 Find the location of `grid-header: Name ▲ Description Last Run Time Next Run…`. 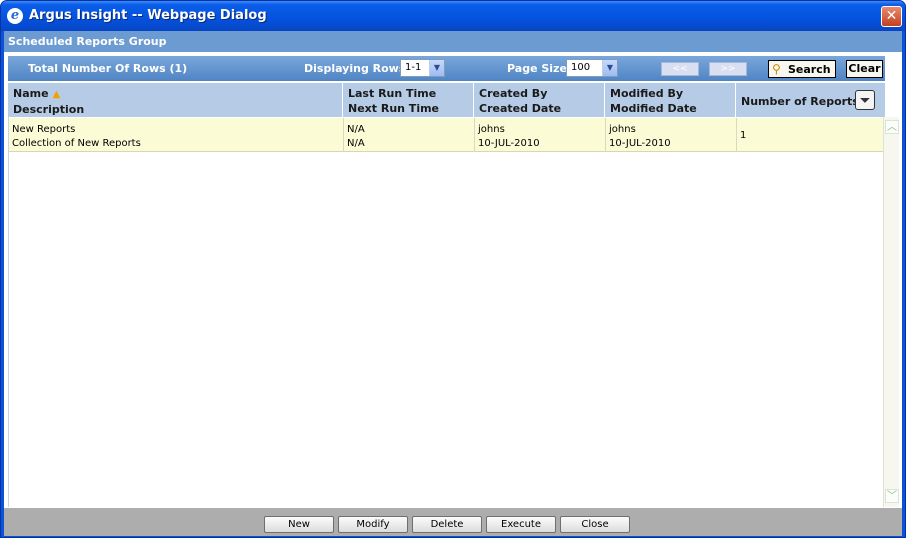

grid-header: Name ▲ Description Last Run Time Next Run… is located at coordinates (446, 100).